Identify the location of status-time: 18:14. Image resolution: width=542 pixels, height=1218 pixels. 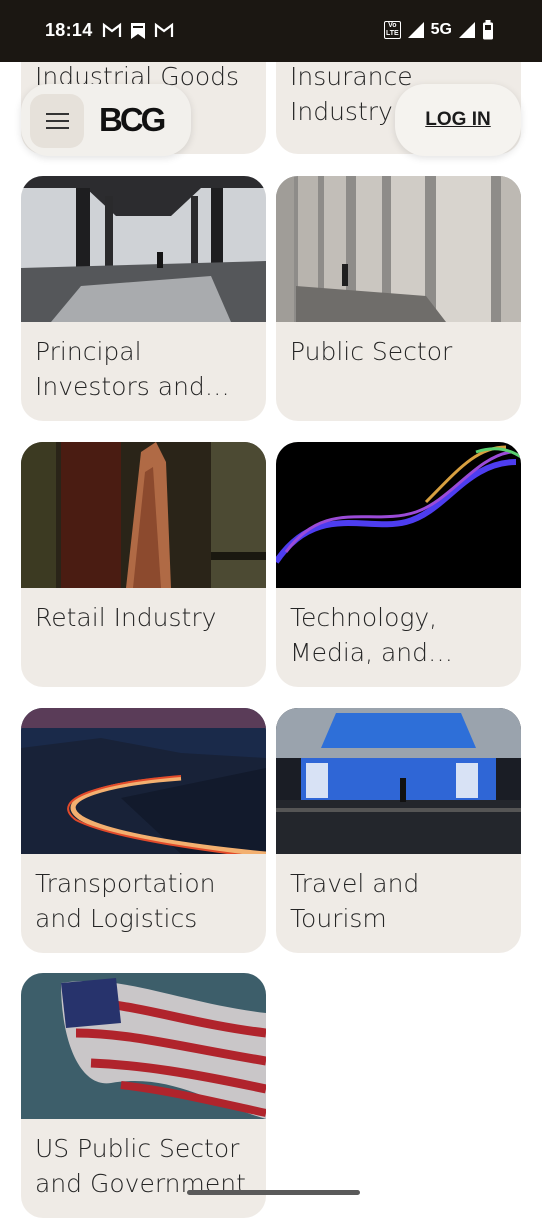
(69, 30).